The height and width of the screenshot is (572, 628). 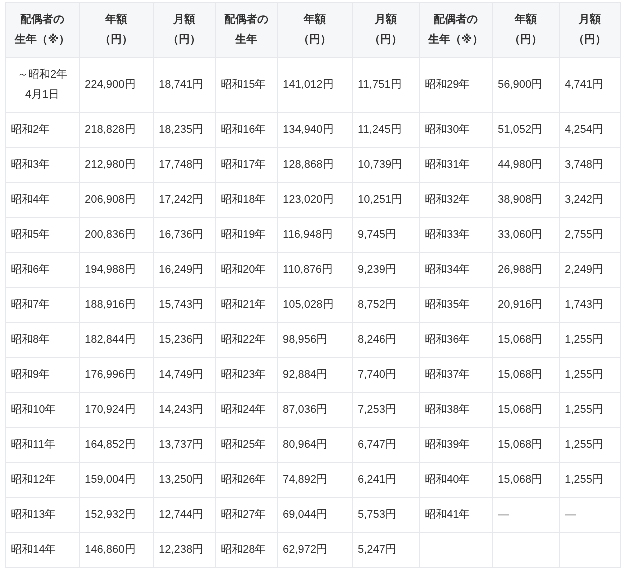 I want to click on table-cell-text: 4月1日, so click(x=42, y=95).